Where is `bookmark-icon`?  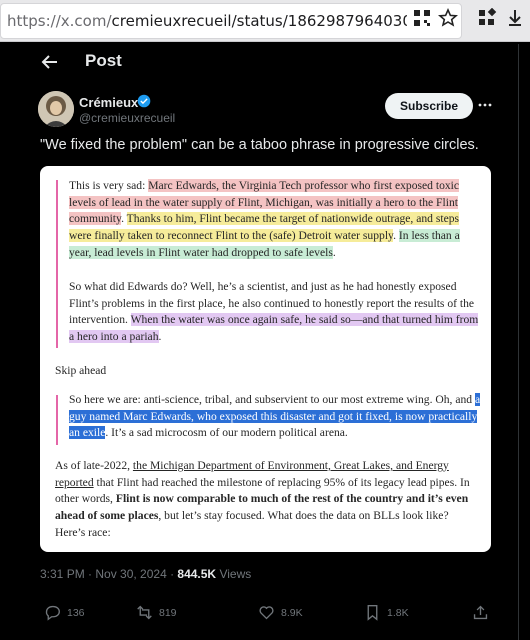
bookmark-icon is located at coordinates (372, 613).